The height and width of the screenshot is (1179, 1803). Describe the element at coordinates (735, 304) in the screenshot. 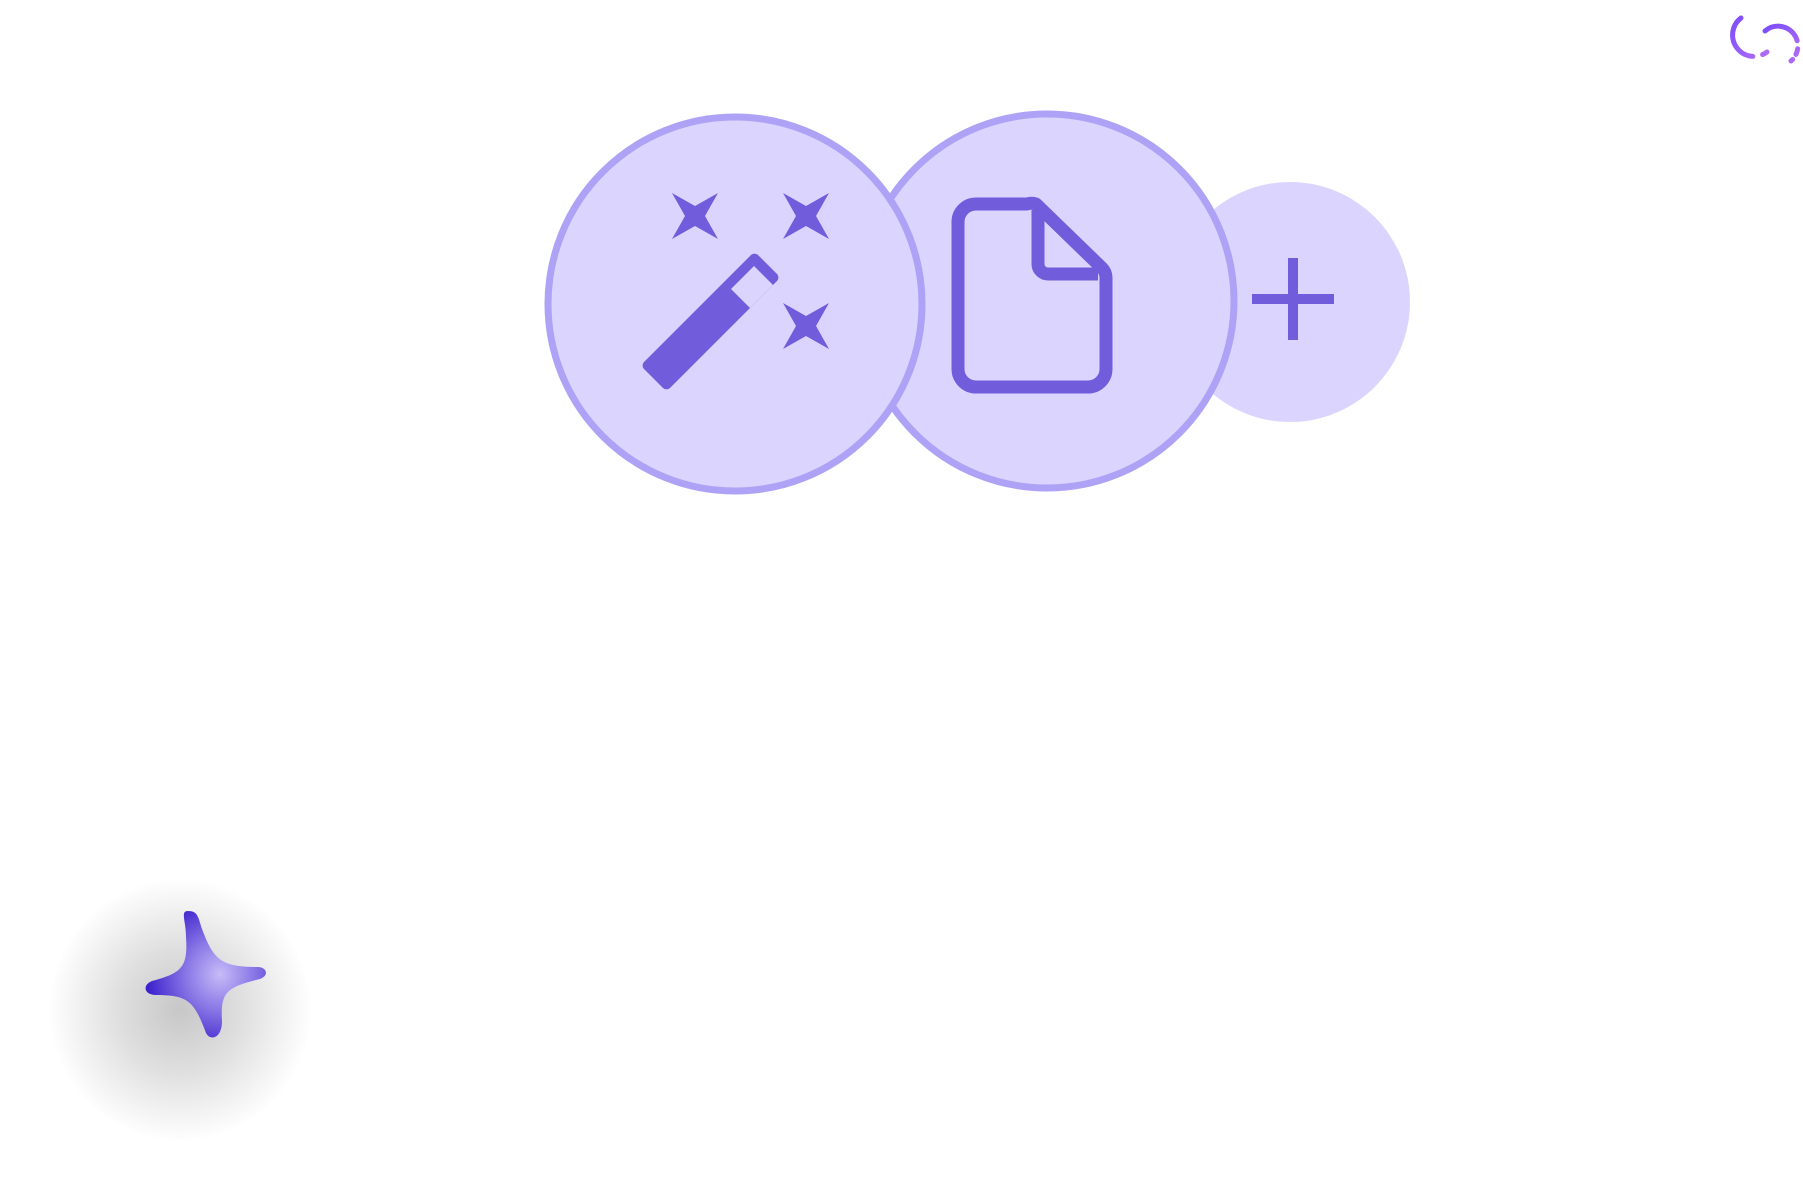

I see `magic-button` at that location.